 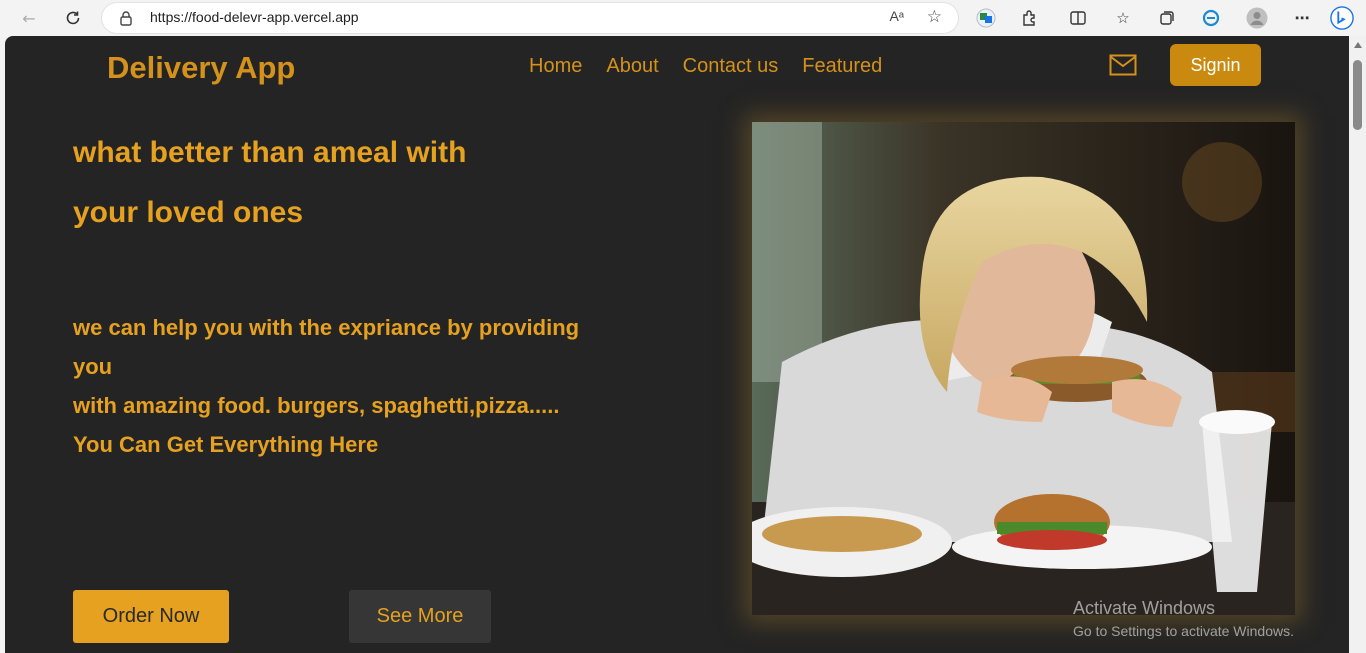 I want to click on profile-avatar-icon, so click(x=1257, y=18).